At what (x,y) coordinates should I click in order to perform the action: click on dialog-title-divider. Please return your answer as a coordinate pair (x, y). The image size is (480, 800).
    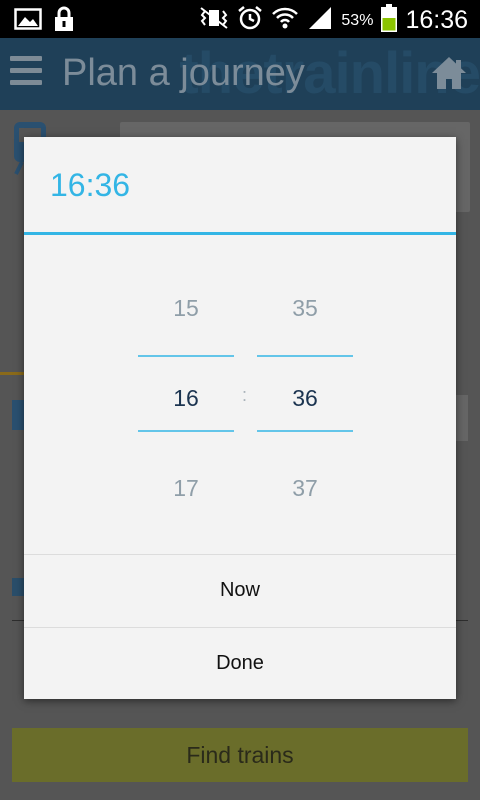
    Looking at the image, I should click on (240, 233).